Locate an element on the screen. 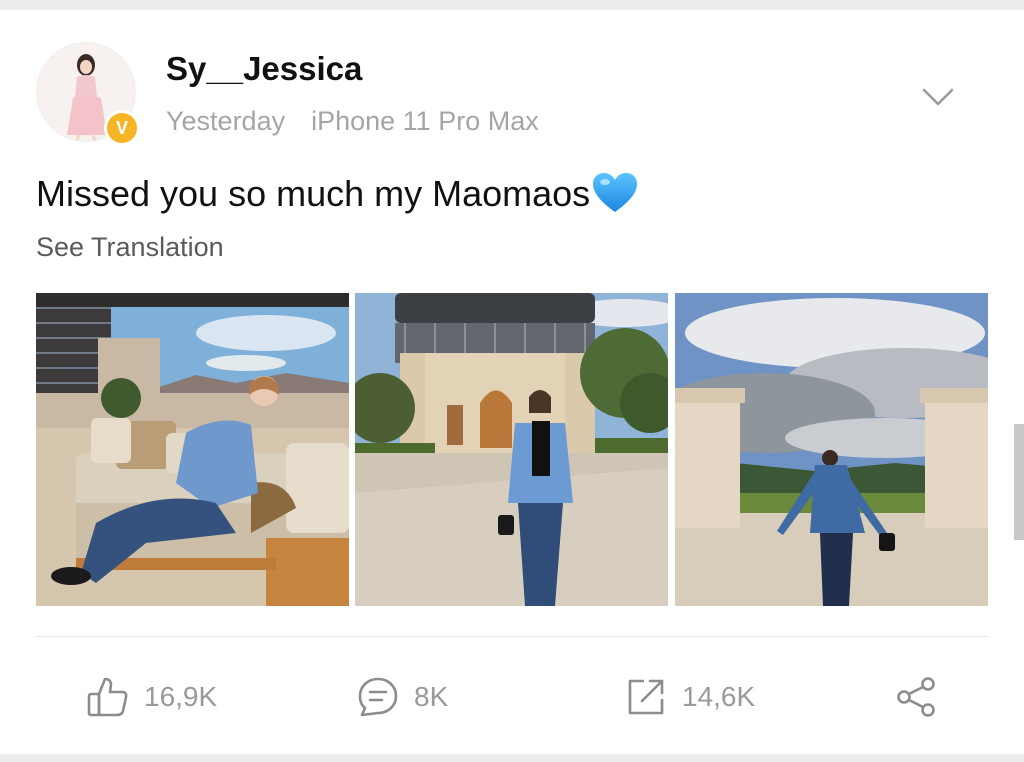 The image size is (1024, 762). repost-icon is located at coordinates (646, 697).